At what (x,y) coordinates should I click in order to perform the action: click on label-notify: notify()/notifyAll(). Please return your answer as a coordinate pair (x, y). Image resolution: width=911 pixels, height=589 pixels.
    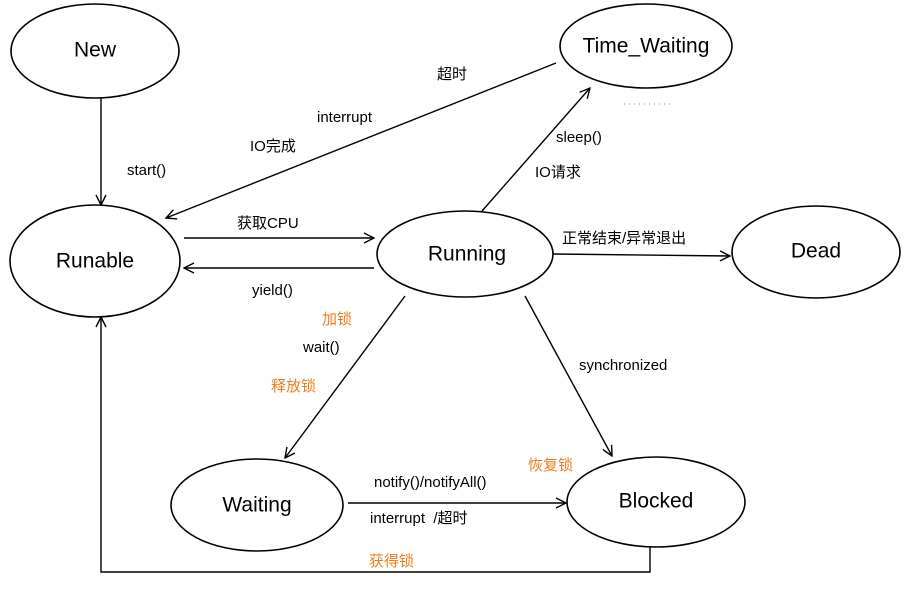
    Looking at the image, I should click on (430, 482).